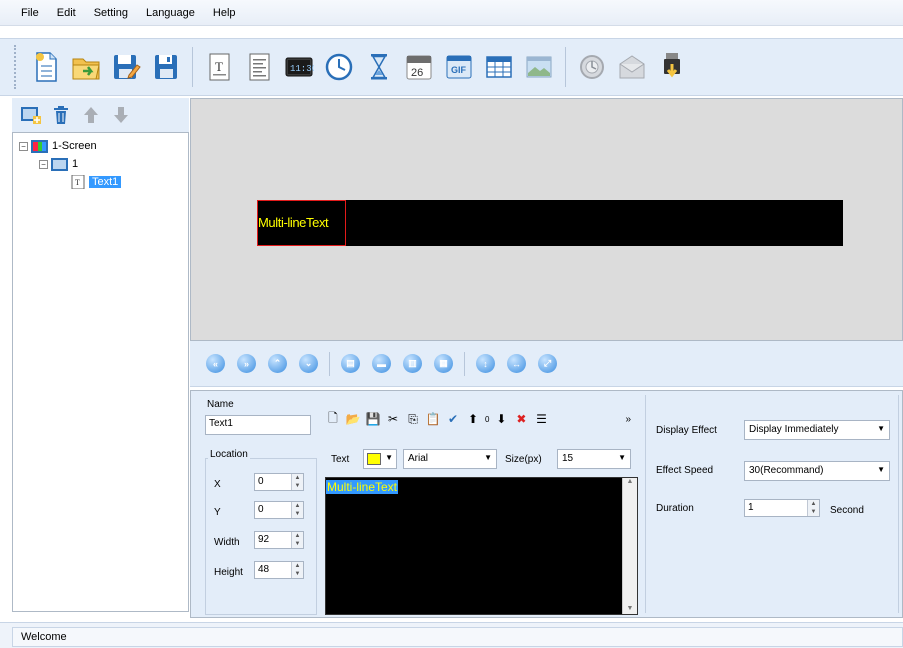  Describe the element at coordinates (279, 482) in the screenshot. I see `x-spinner: 0 ▲ ▼` at that location.